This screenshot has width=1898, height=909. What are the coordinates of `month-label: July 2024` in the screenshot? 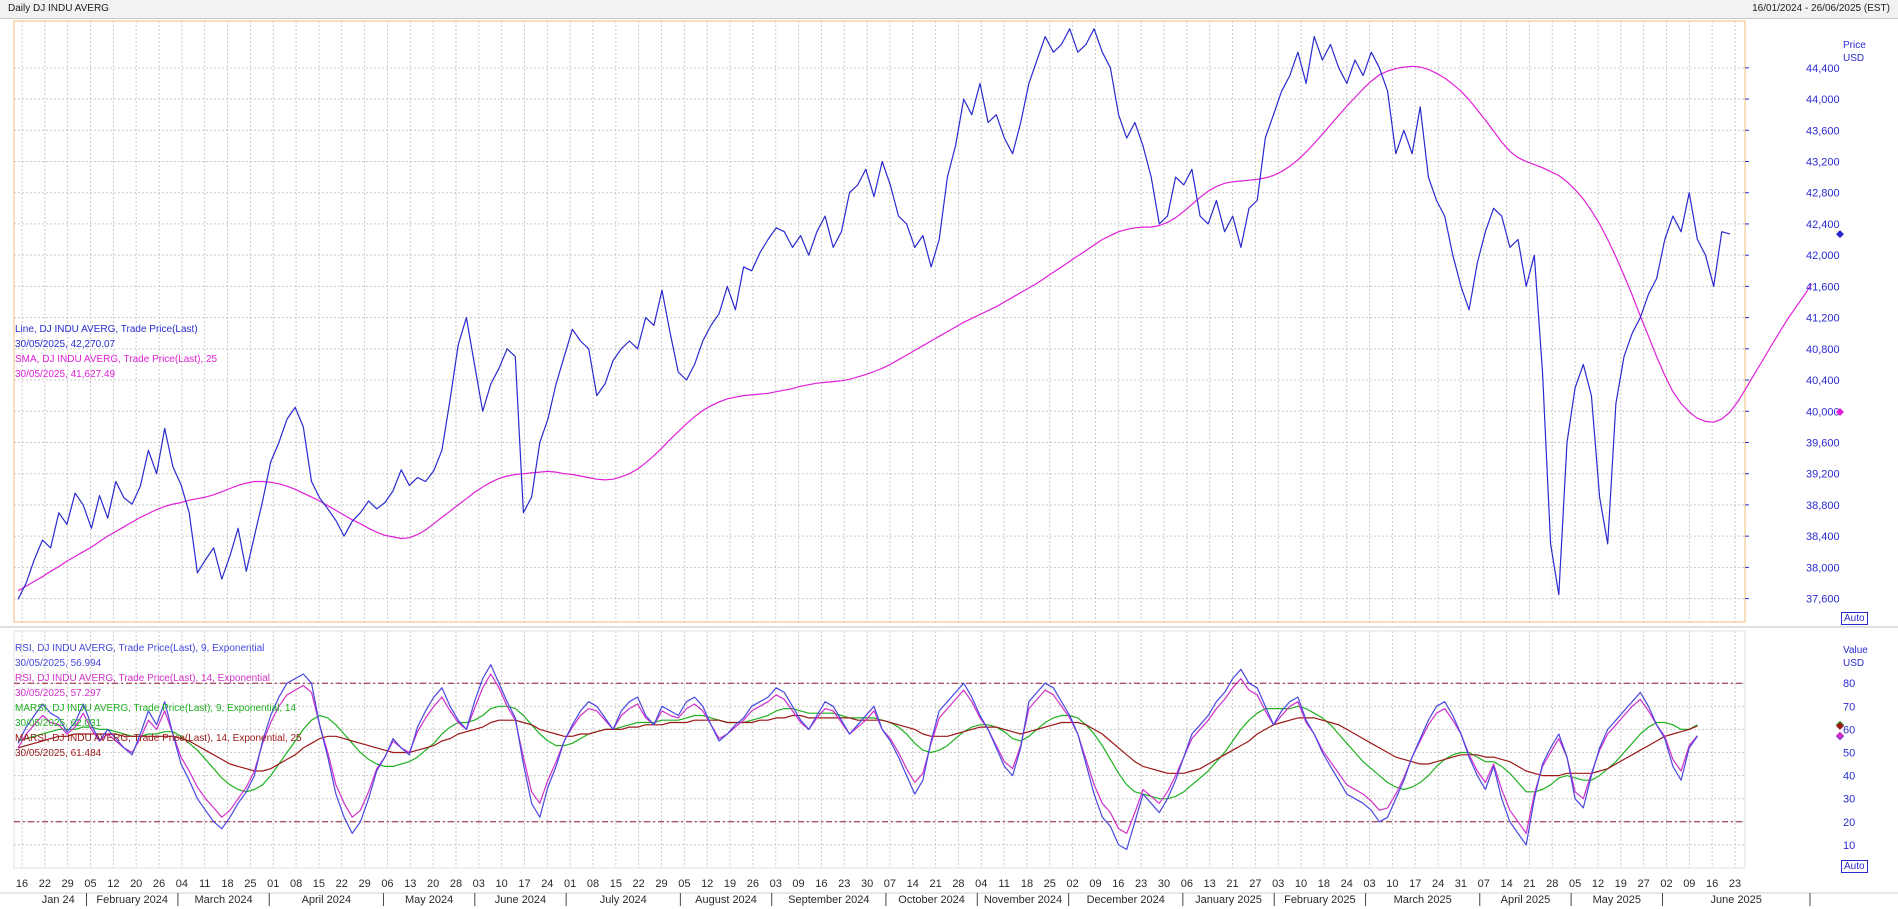 It's located at (623, 900).